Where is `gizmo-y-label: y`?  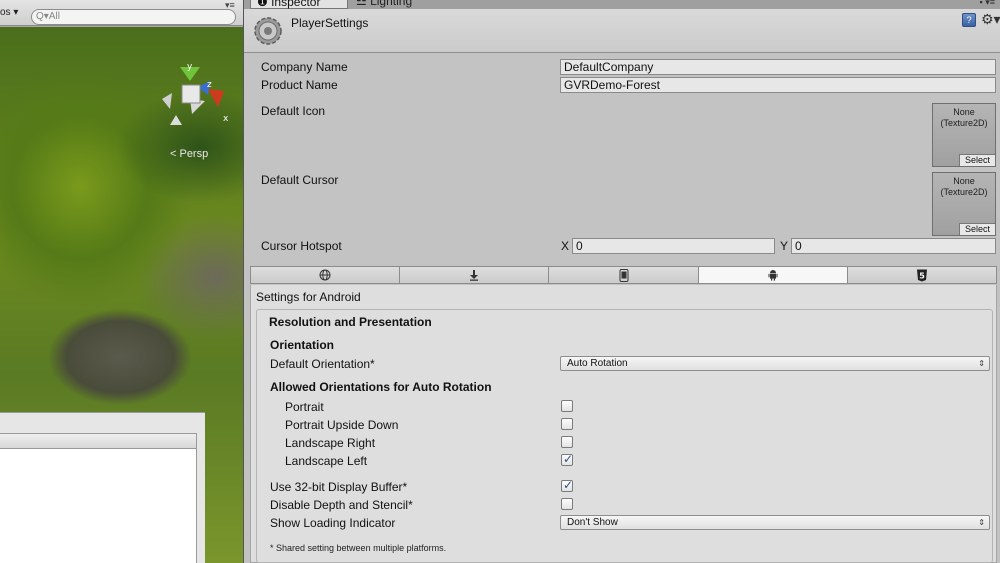 gizmo-y-label: y is located at coordinates (190, 67).